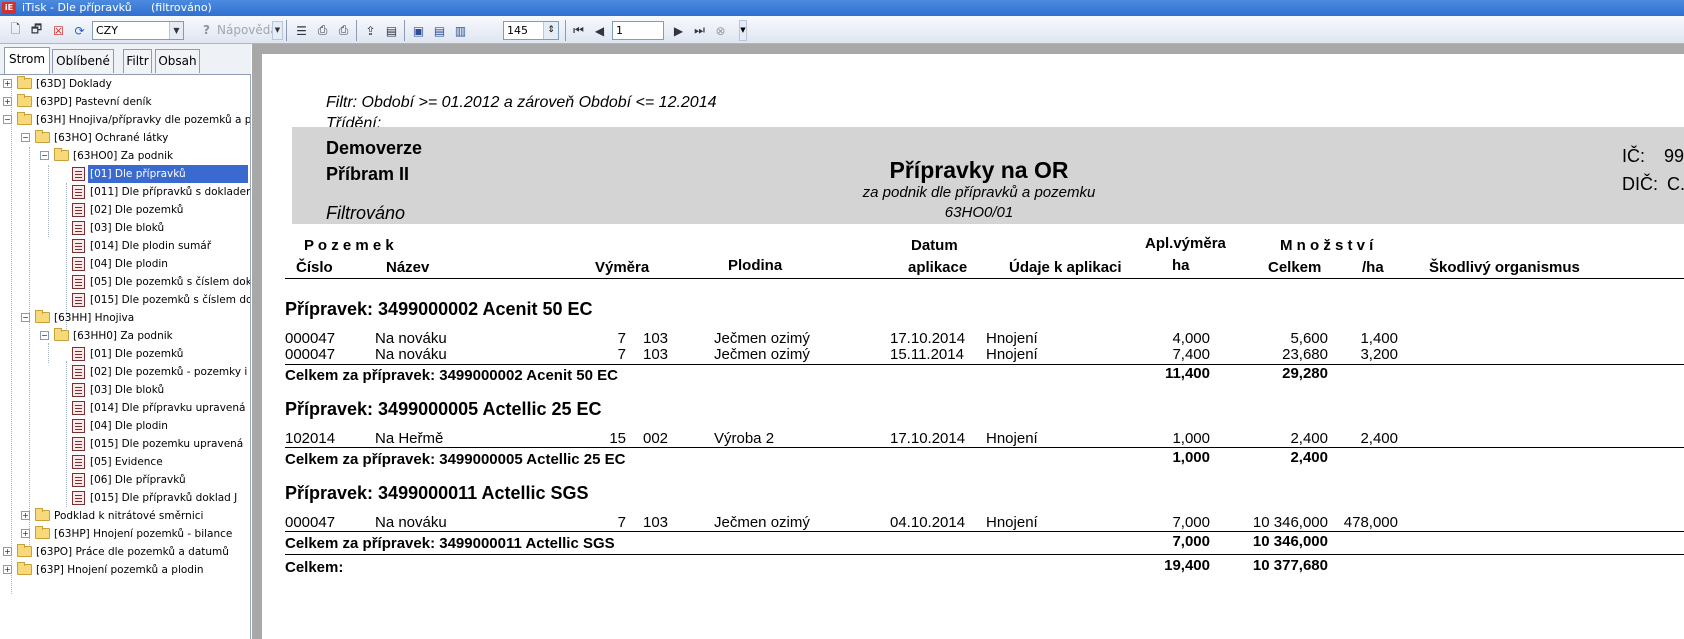 The width and height of the screenshot is (1684, 639). Describe the element at coordinates (206, 30) in the screenshot. I see `question-icon: ?` at that location.